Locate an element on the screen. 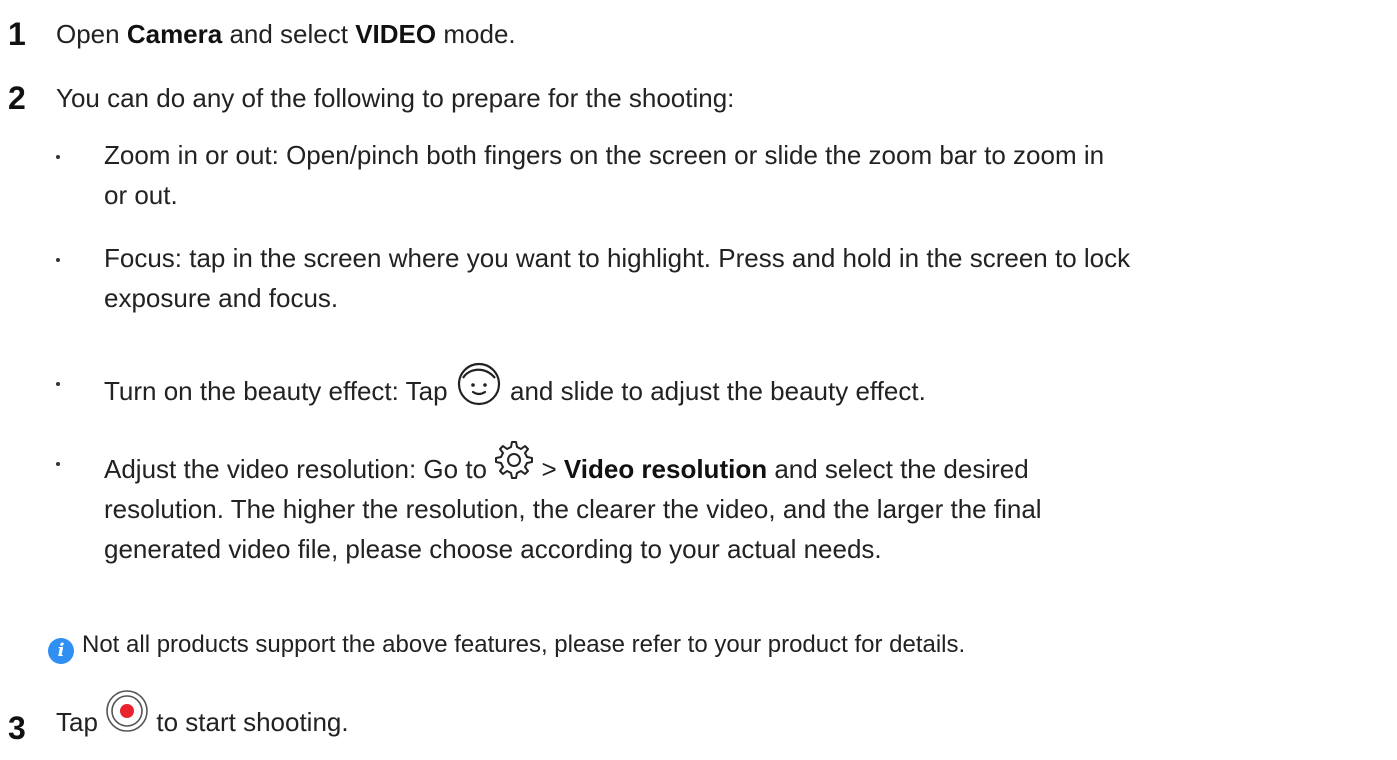 Image resolution: width=1397 pixels, height=760 pixels. bullet-line: or out. is located at coordinates (141, 195).